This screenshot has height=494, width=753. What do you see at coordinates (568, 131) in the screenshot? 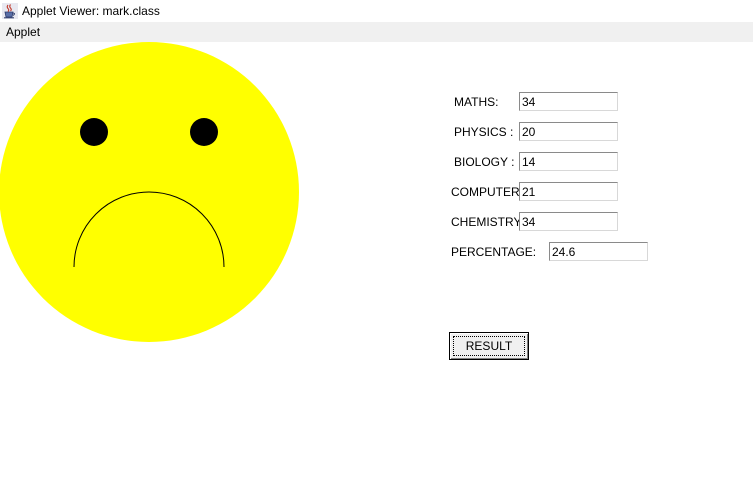
I see `physics-field` at bounding box center [568, 131].